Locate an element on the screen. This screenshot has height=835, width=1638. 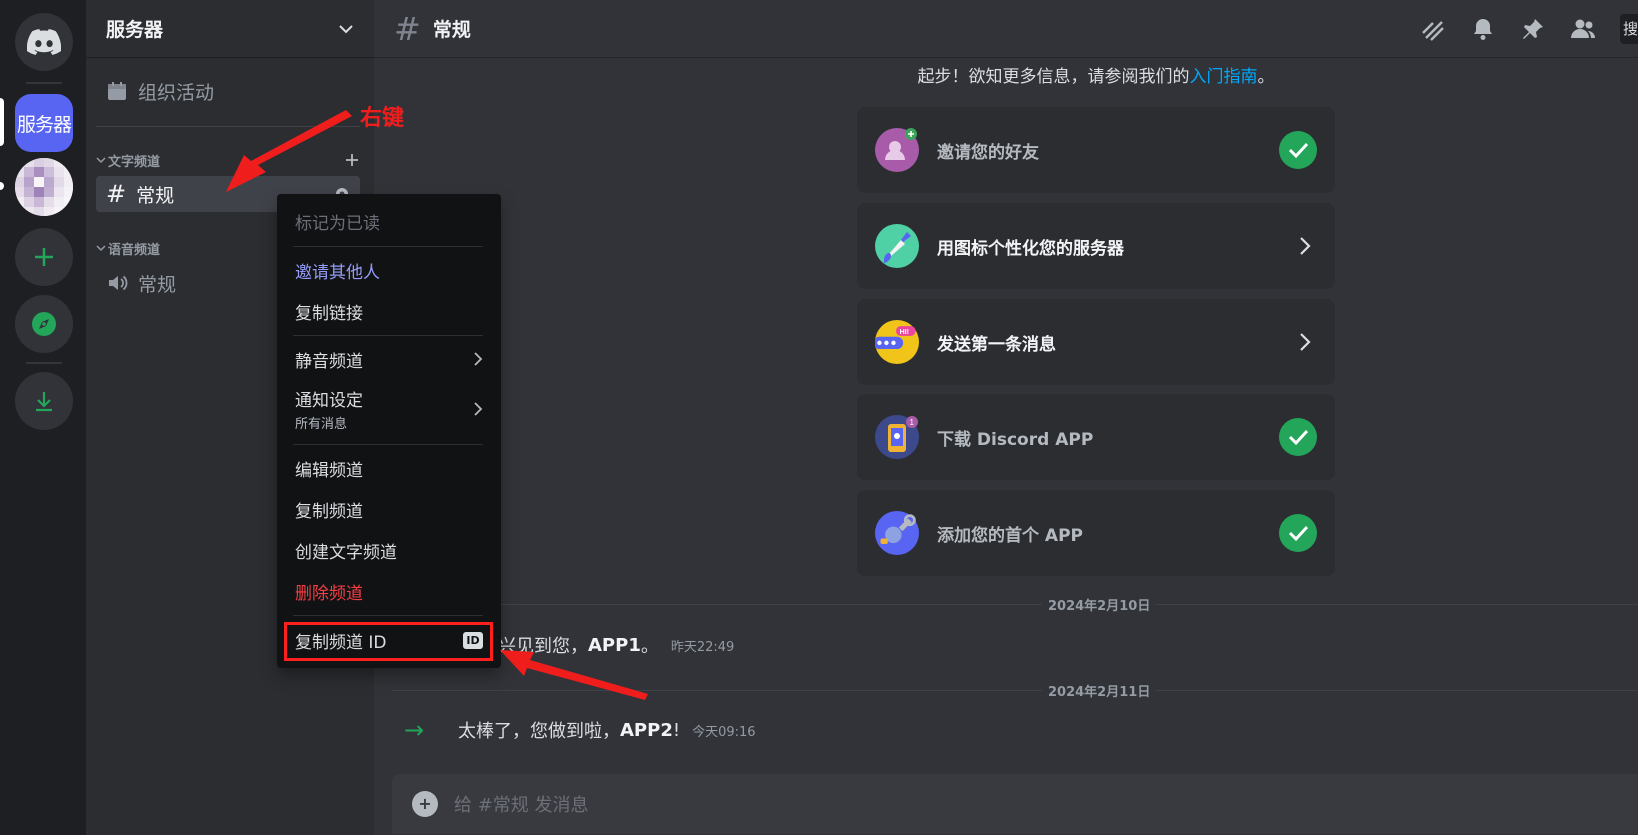
system-message: 兴见到您， APP1。 昨天22:49 is located at coordinates (1006, 645).